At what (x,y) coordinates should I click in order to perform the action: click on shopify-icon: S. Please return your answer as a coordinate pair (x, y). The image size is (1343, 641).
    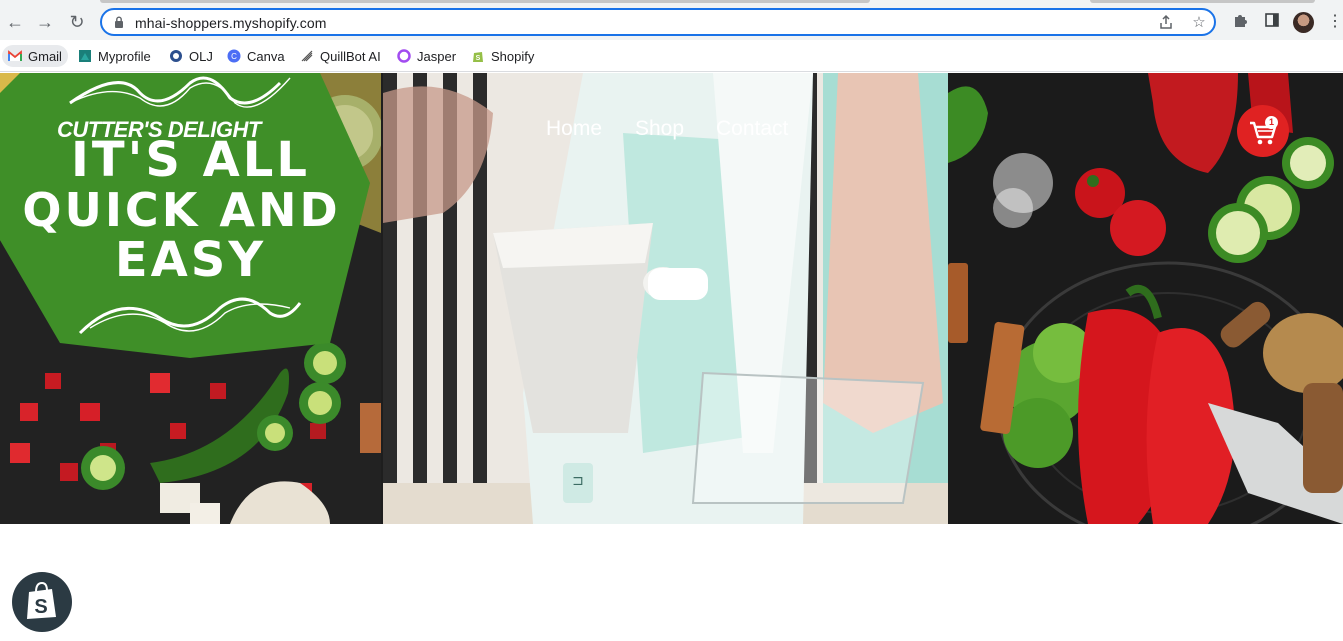
    Looking at the image, I should click on (478, 57).